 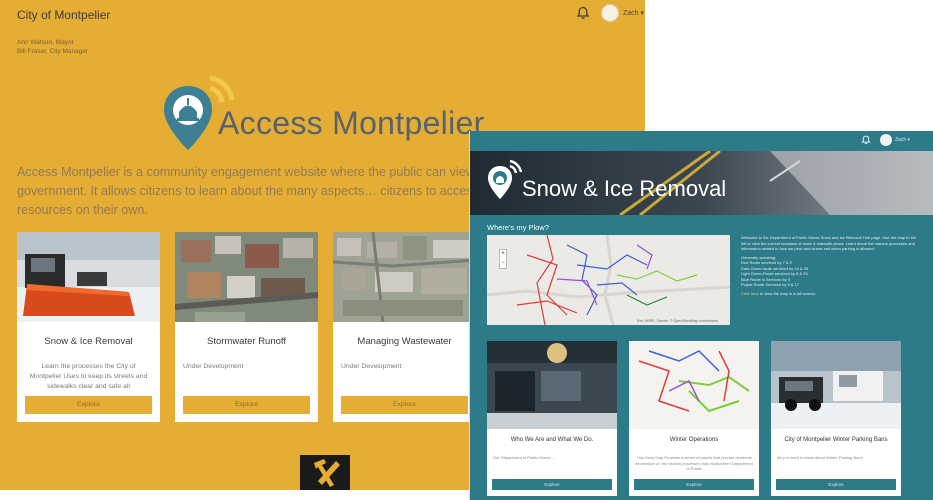 What do you see at coordinates (45, 42) in the screenshot?
I see `mayor-line: Ann Watson, Mayor` at bounding box center [45, 42].